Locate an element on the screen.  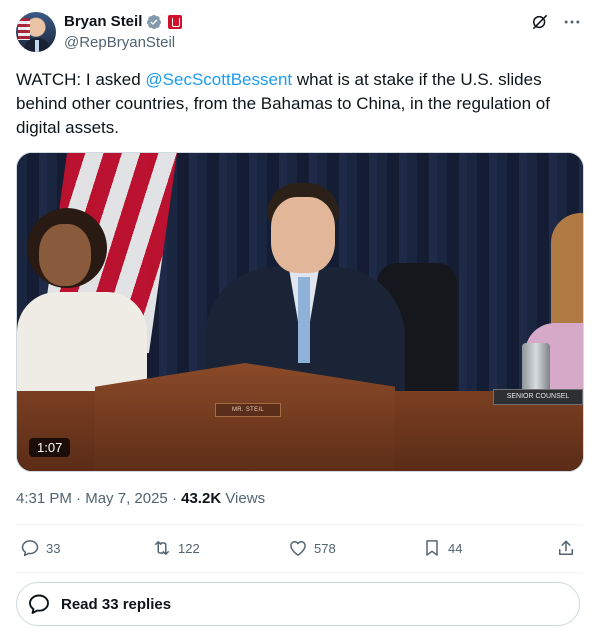
repost-count: 122 is located at coordinates (189, 548).